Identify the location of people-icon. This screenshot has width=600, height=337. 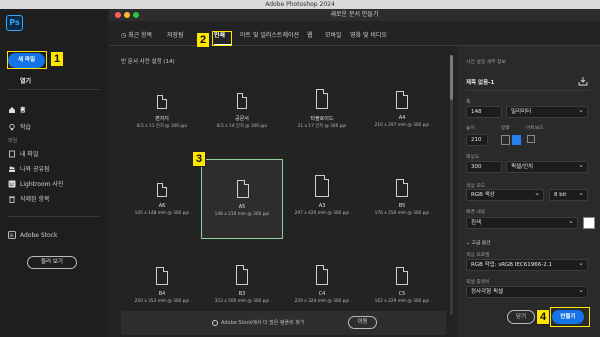
(12, 169).